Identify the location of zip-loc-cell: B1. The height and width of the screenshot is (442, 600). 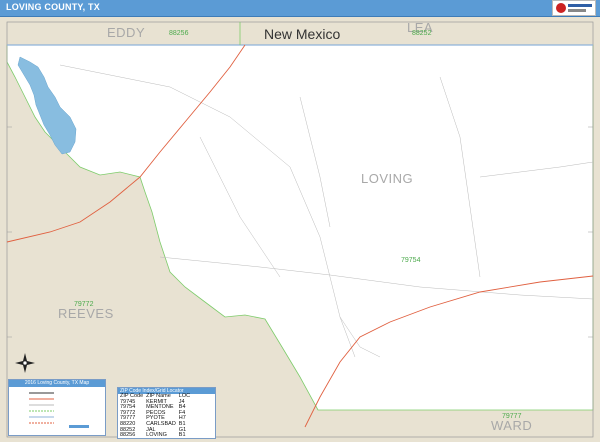
(182, 435).